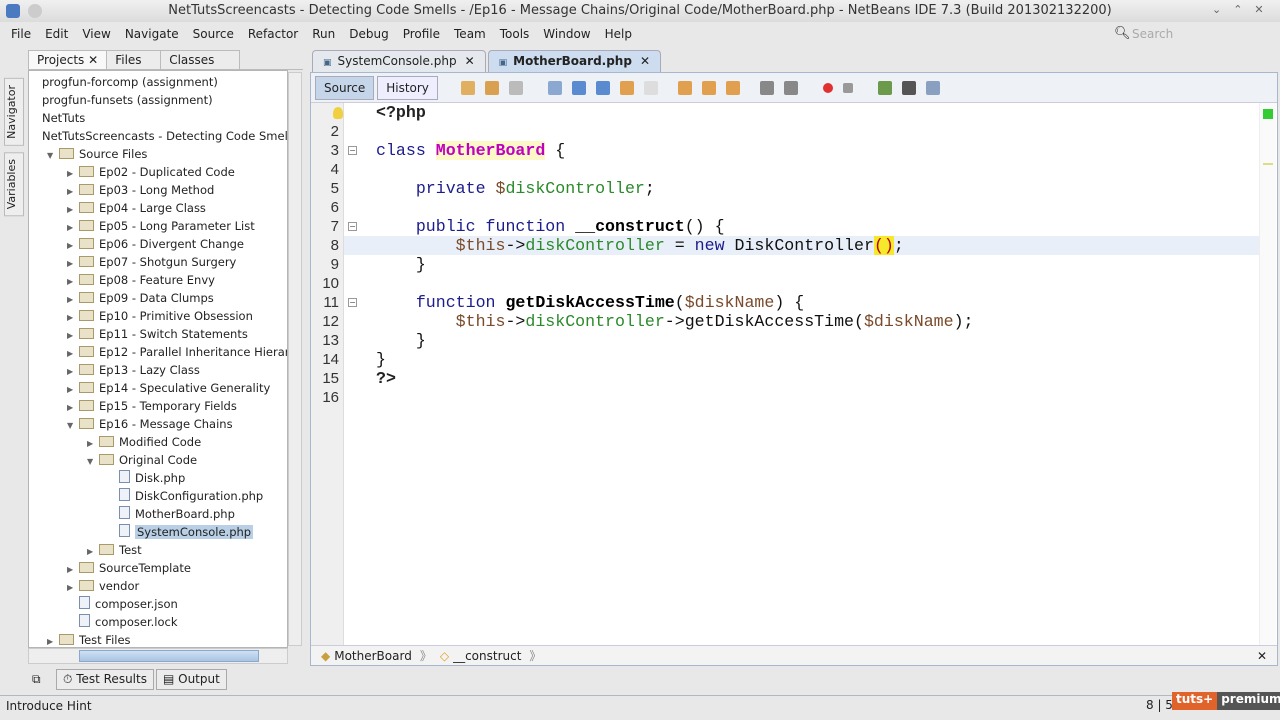  I want to click on stop-macro-icon, so click(847, 87).